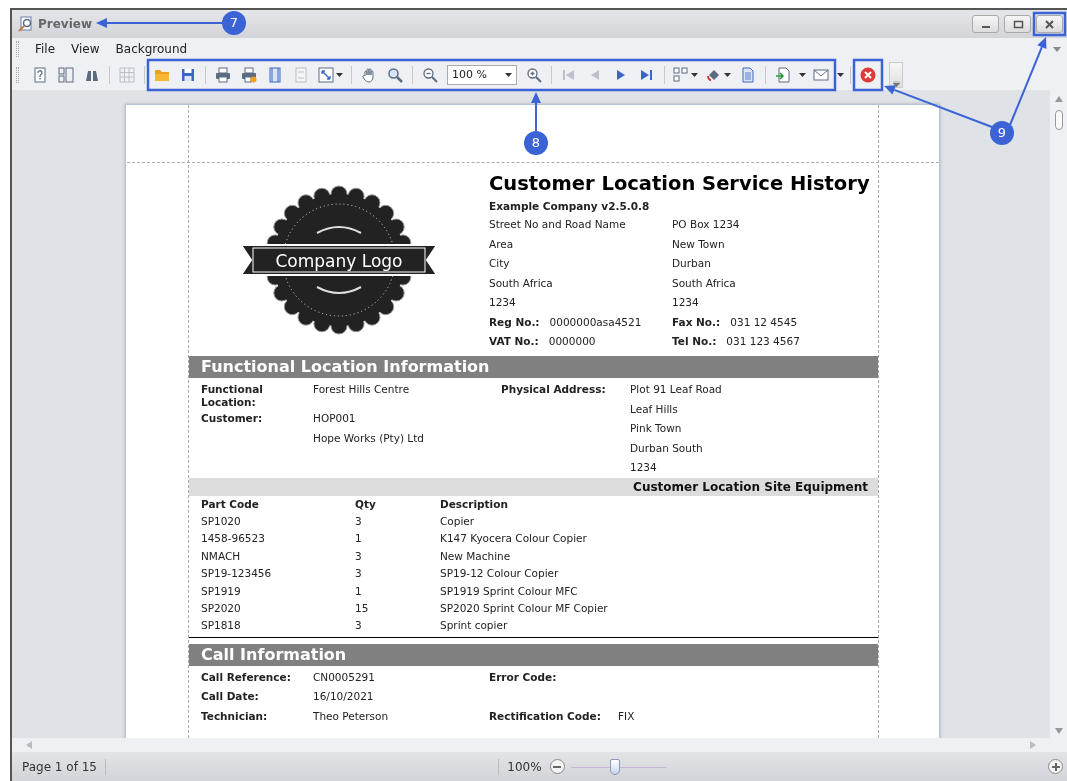  I want to click on vertical-scrollbar, so click(1058, 421).